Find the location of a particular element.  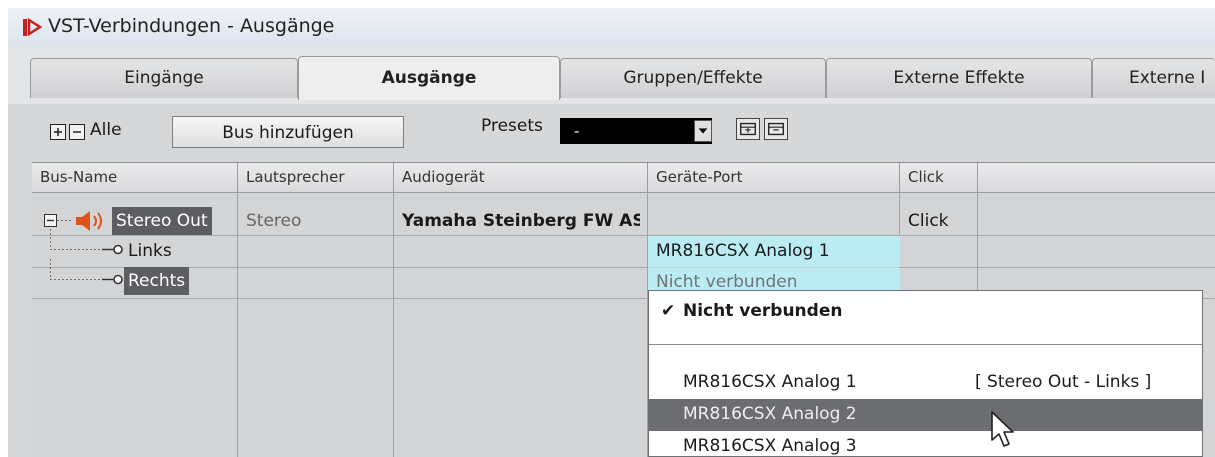

device-port-links: MR816CSX Analog 1 is located at coordinates (743, 251).